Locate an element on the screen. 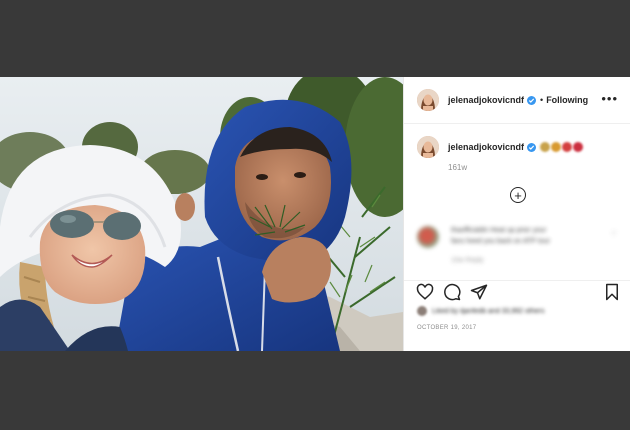 This screenshot has width=630, height=430. comment-text-line-1: thaofficialdn Heat up prior your is located at coordinates (499, 230).